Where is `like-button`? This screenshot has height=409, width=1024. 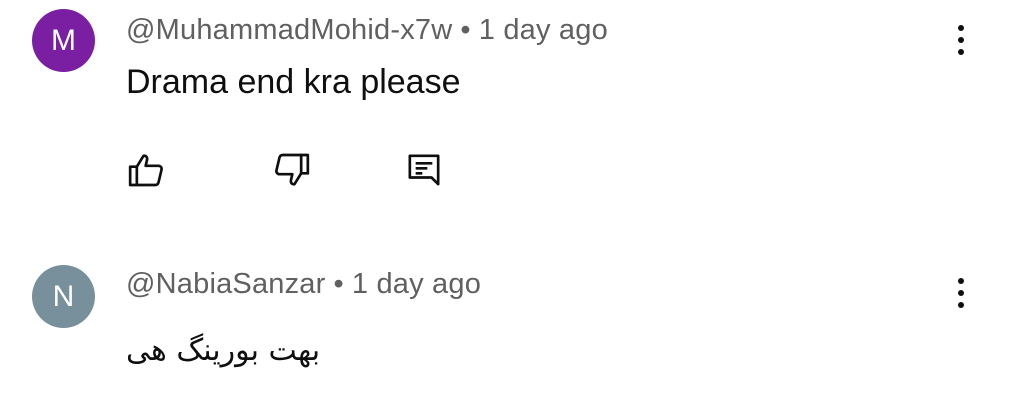
like-button is located at coordinates (146, 170).